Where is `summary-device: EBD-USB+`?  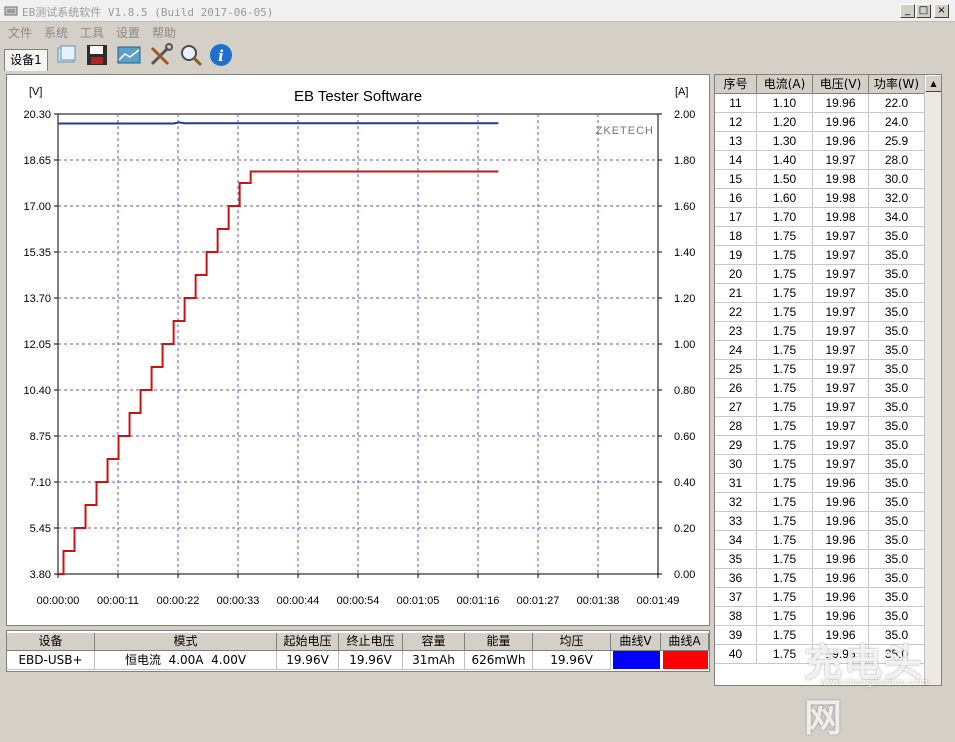 summary-device: EBD-USB+ is located at coordinates (51, 660).